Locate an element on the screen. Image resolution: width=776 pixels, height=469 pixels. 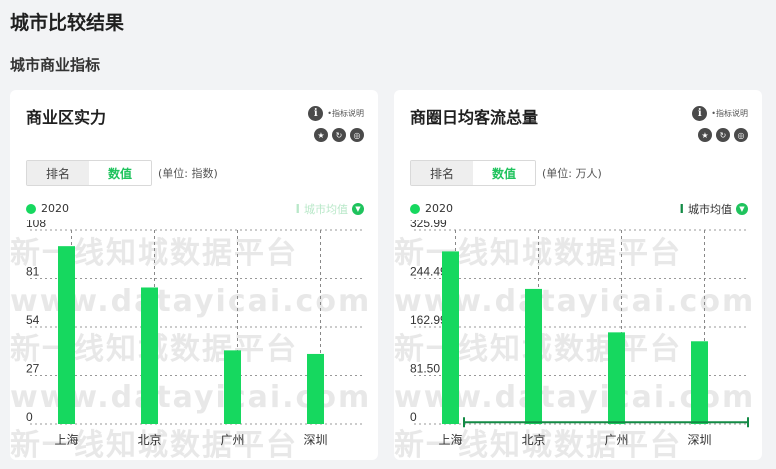
y-tick-label: 81 is located at coordinates (33, 272).